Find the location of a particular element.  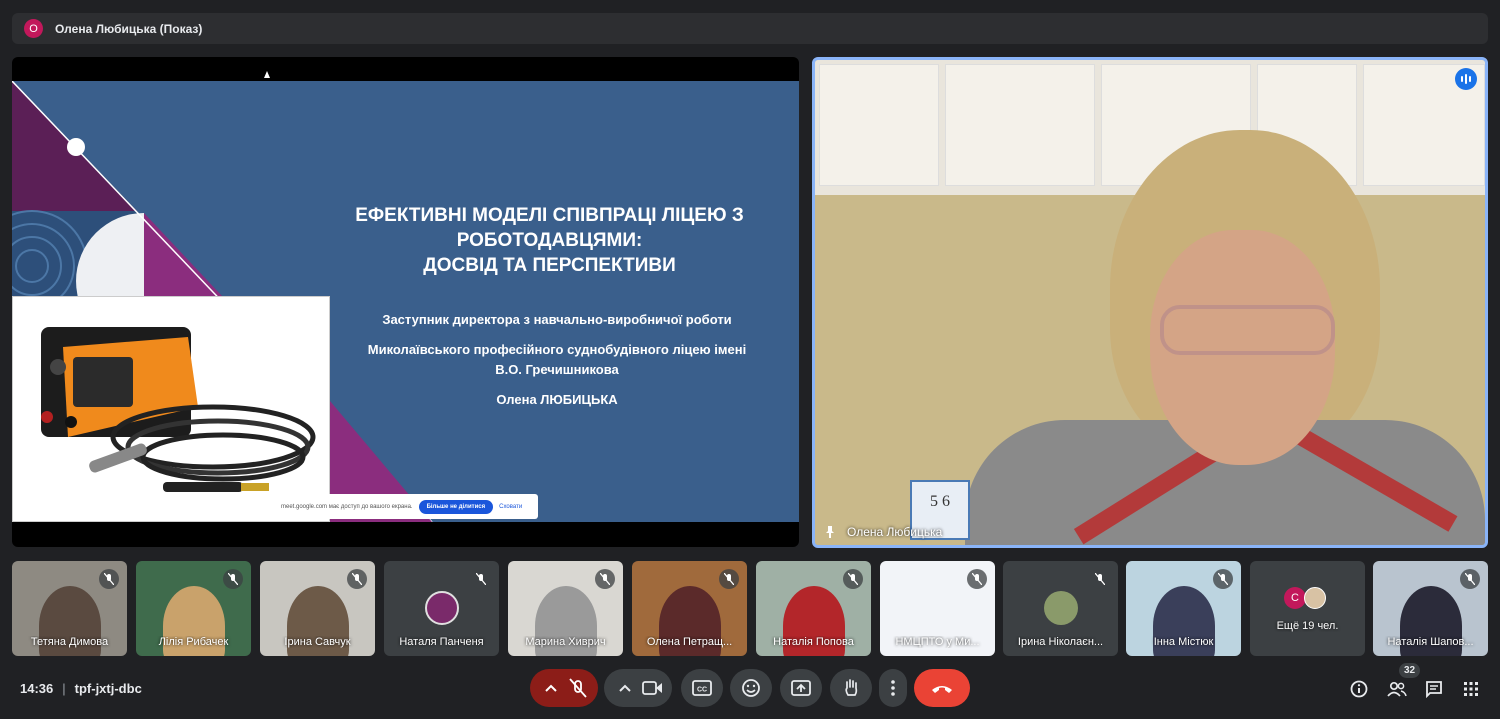

people-button is located at coordinates (1397, 689).